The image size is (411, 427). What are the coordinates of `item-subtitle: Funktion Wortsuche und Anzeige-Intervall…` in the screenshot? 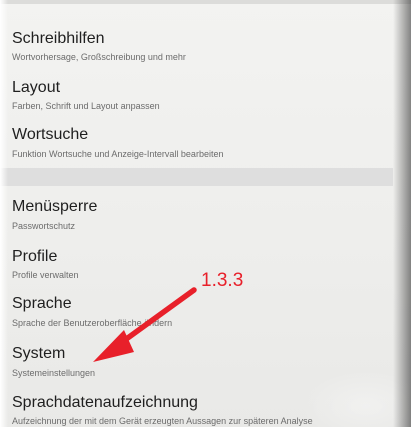 It's located at (118, 154).